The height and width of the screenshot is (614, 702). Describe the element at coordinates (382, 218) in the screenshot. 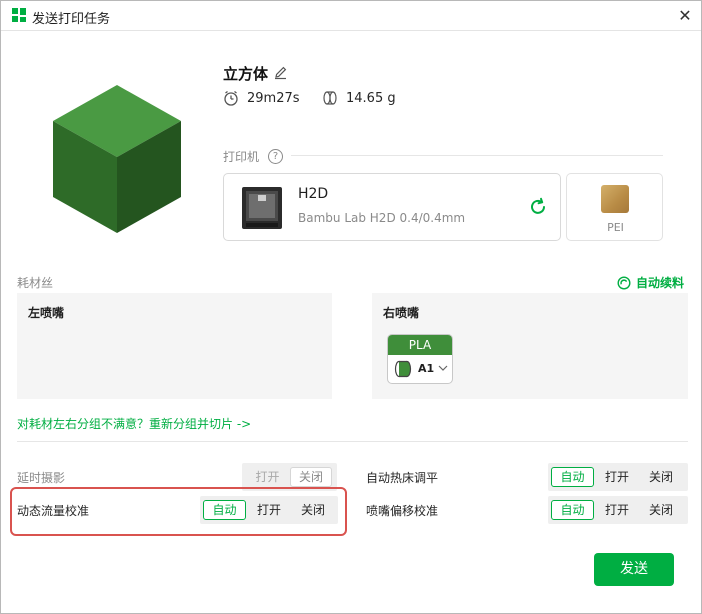

I see `printer-details: Bambu Lab H2D 0.4/0.4mm` at that location.